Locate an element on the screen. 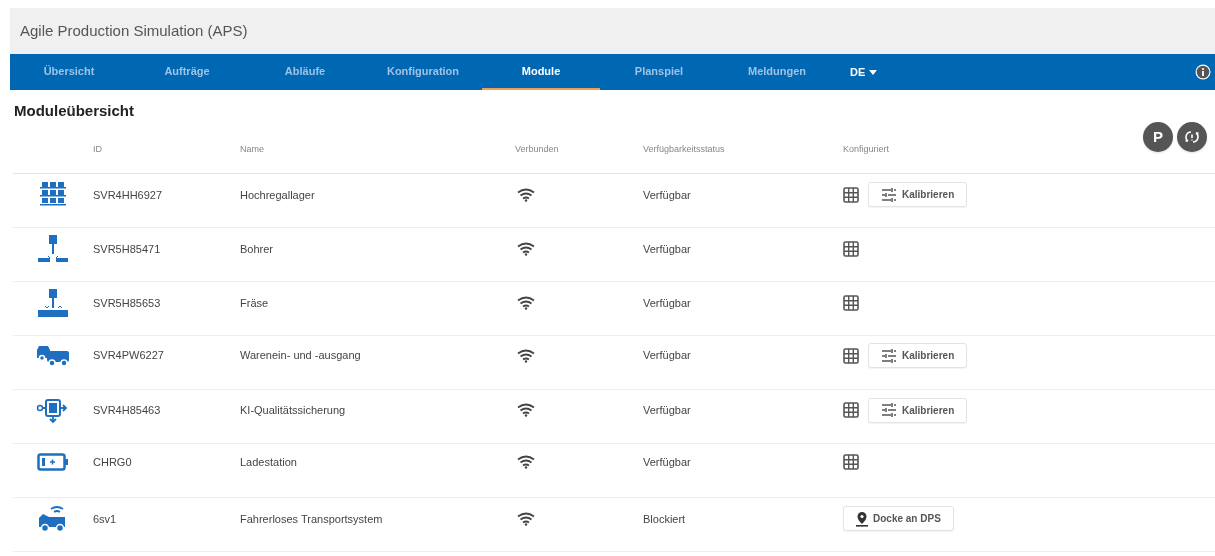  language-dropdown: DE is located at coordinates (864, 72).